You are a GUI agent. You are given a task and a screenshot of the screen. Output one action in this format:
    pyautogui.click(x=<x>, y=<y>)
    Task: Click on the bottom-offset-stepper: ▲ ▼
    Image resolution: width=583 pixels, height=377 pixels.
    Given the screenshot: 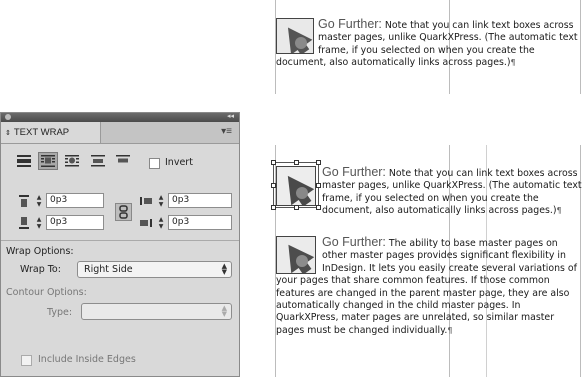 What is the action you would take?
    pyautogui.click(x=39, y=223)
    